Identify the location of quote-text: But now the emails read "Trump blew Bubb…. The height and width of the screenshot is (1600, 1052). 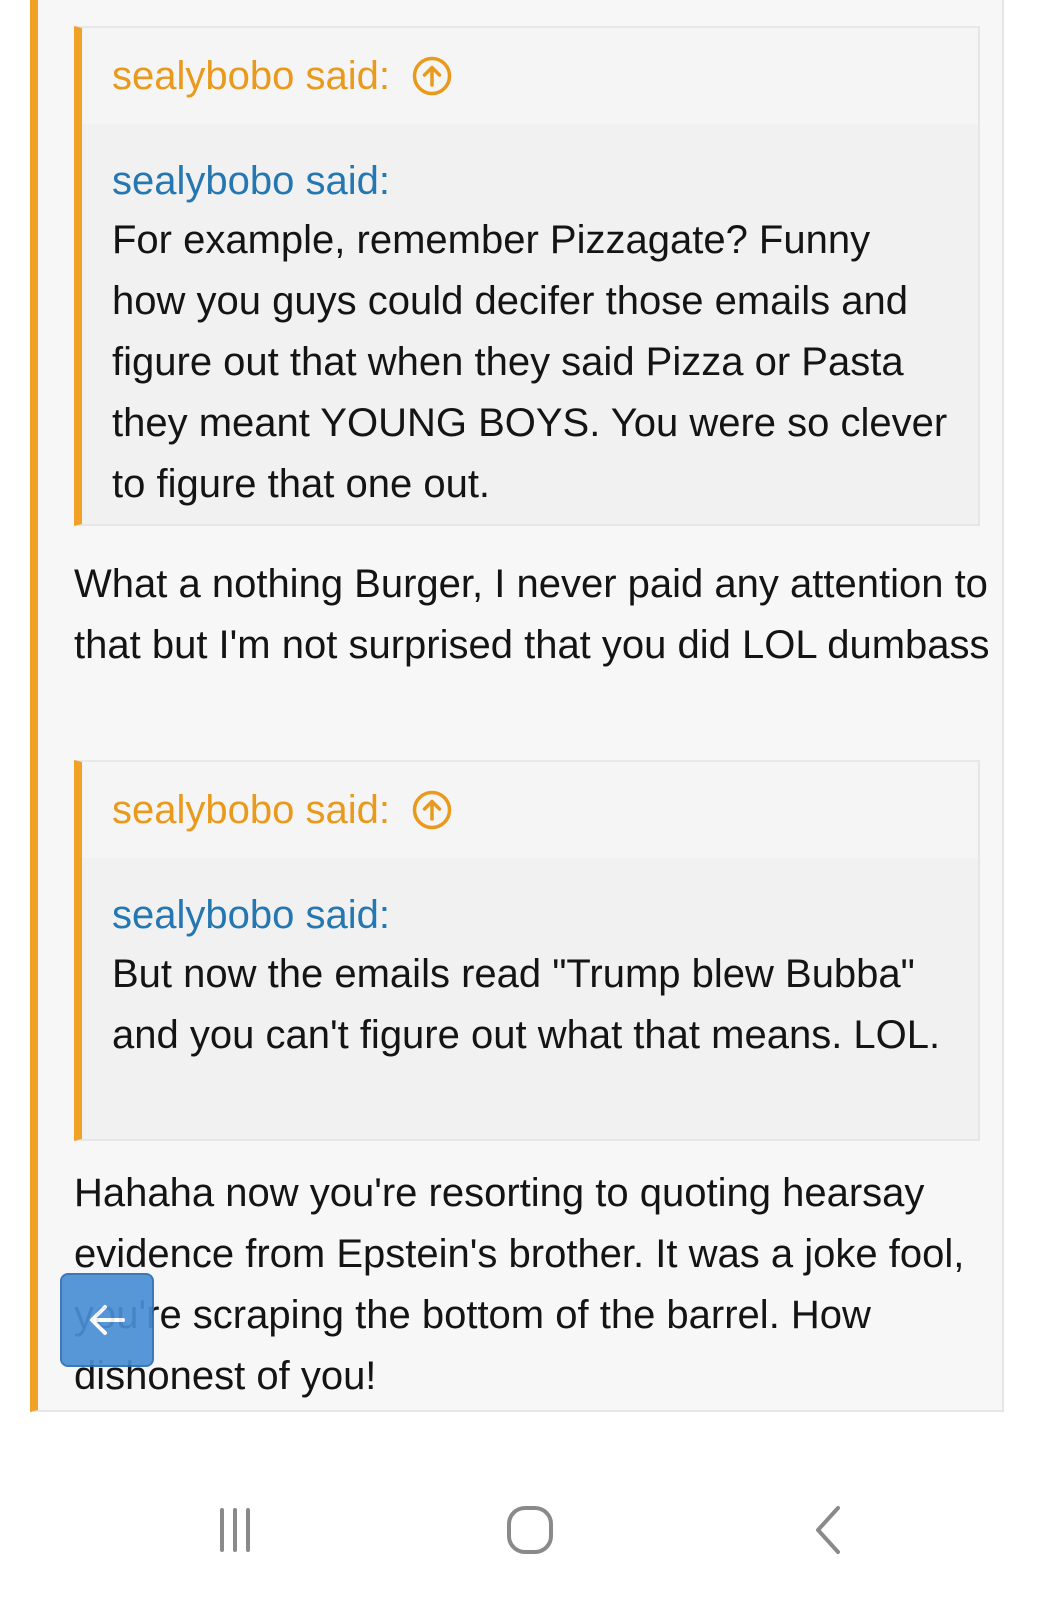
(526, 1004).